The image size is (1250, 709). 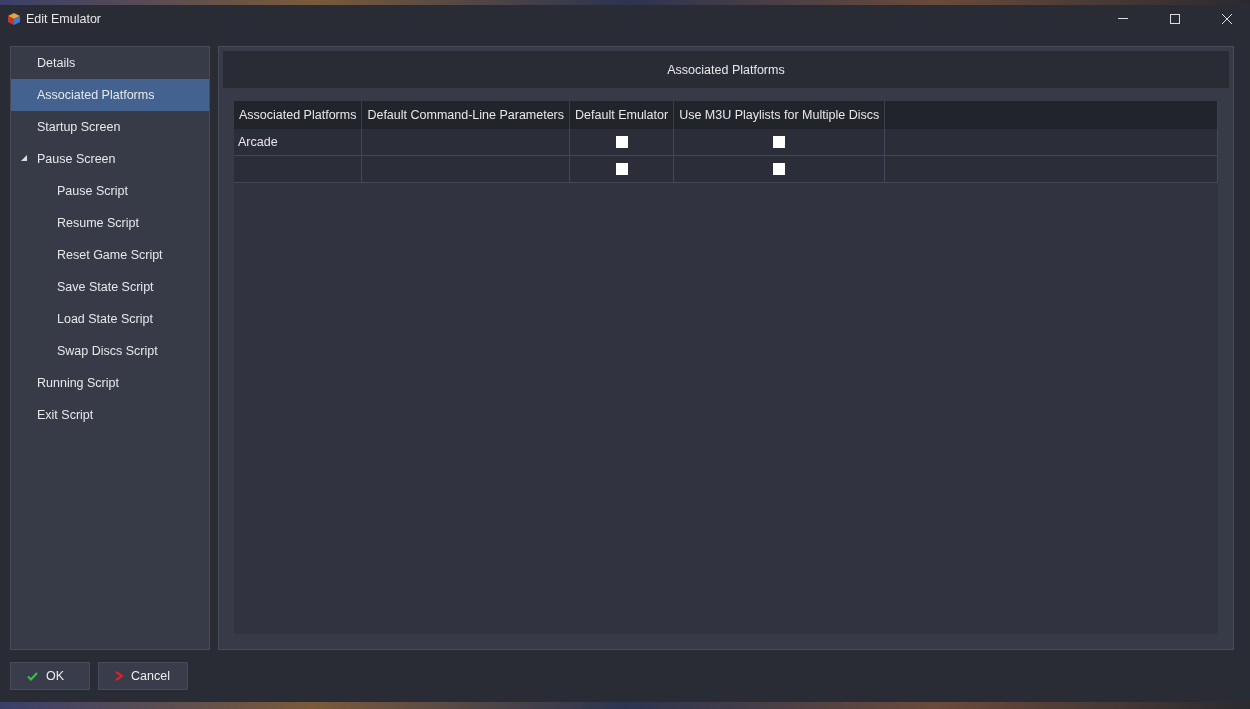 I want to click on expanded-triangle-icon, so click(x=24, y=158).